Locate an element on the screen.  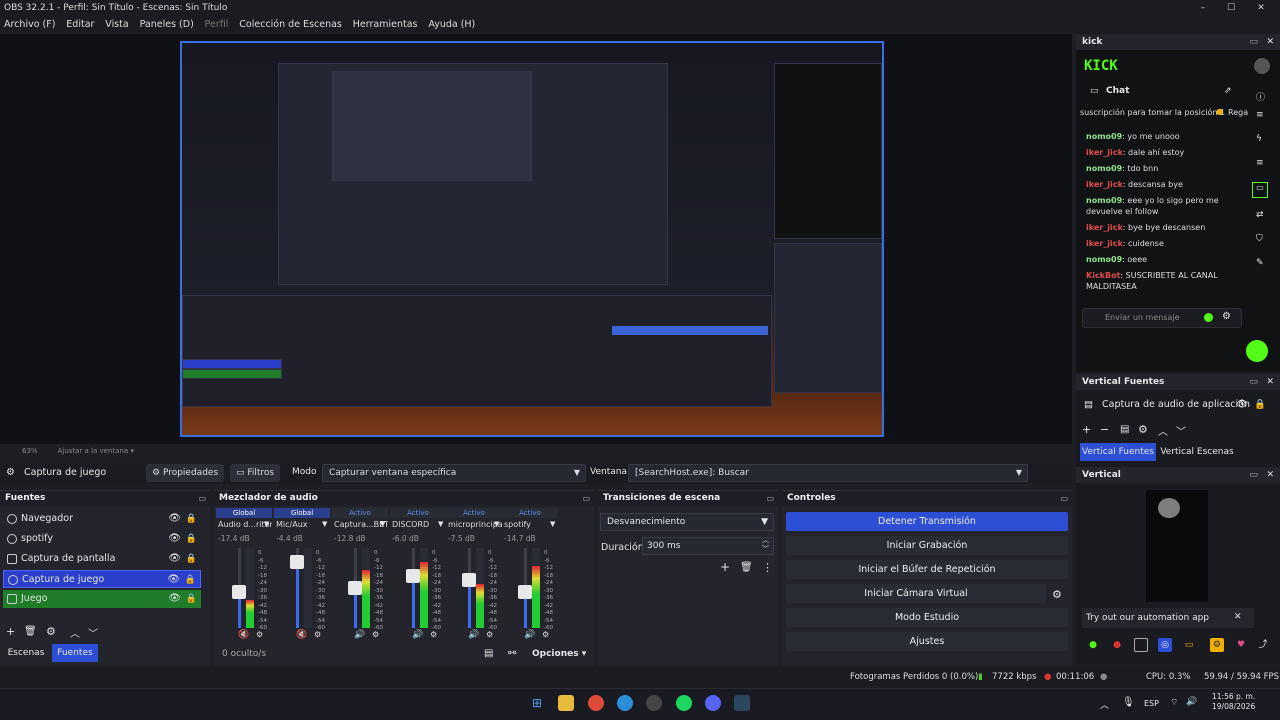
menu-herramientas: Herramientas is located at coordinates (385, 25).